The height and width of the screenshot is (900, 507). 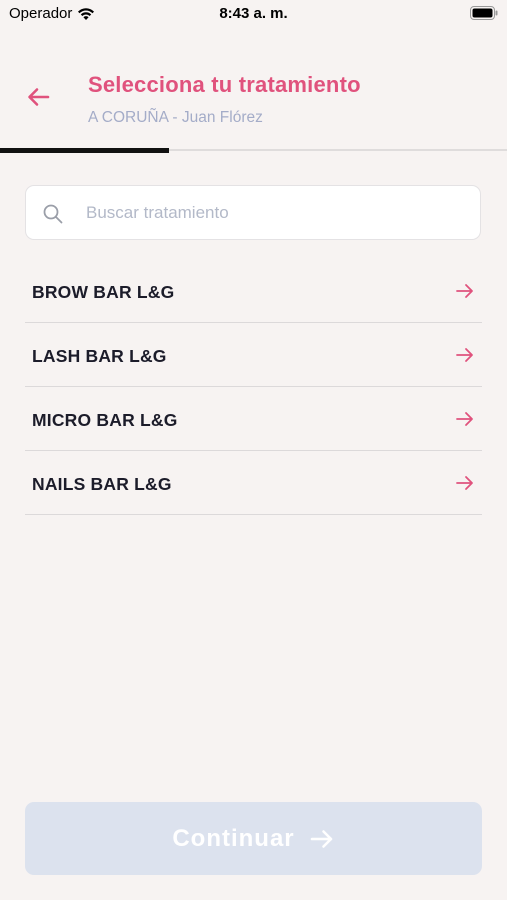 What do you see at coordinates (175, 117) in the screenshot?
I see `page-subtitle: A CORUÑA - Juan Flórez` at bounding box center [175, 117].